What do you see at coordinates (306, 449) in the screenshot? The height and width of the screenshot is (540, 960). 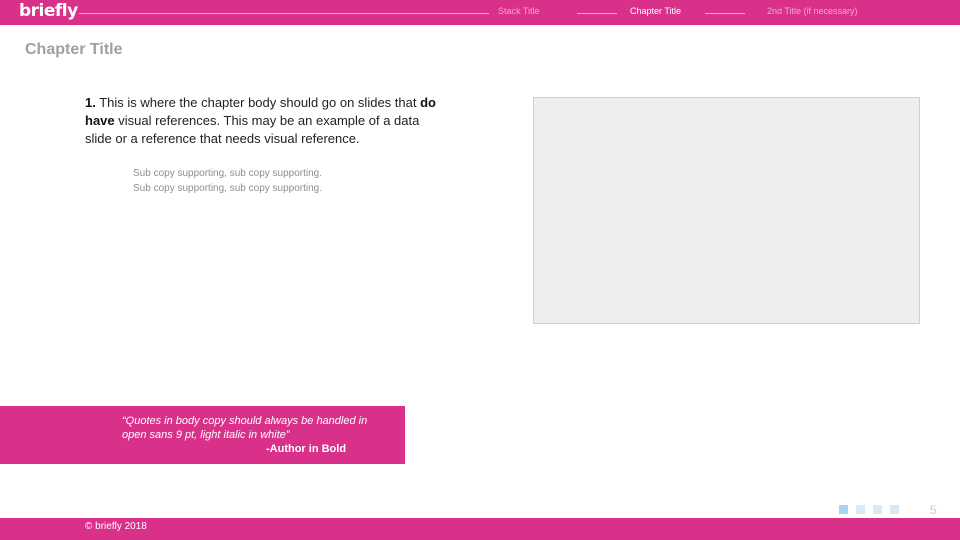 I see `quote-author: -Author in Bold` at bounding box center [306, 449].